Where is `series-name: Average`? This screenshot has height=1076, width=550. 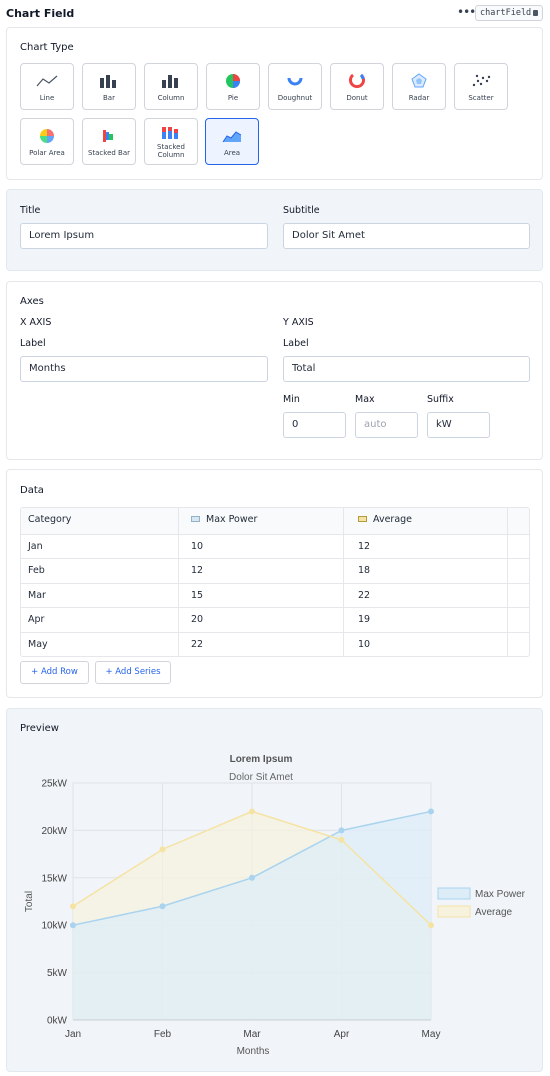 series-name: Average is located at coordinates (393, 519).